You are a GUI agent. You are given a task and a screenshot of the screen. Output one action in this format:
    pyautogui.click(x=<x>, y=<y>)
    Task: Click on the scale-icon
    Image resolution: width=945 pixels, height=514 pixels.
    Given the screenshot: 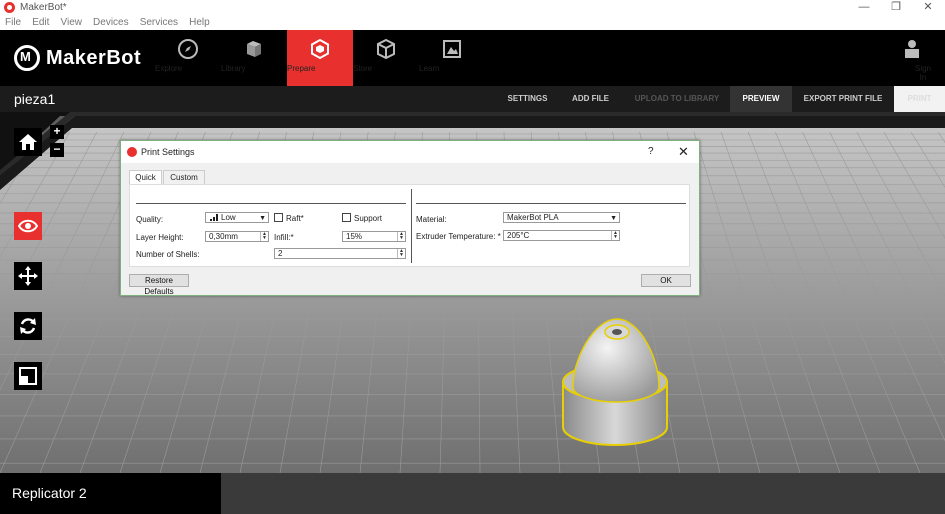 What is the action you would take?
    pyautogui.click(x=28, y=376)
    